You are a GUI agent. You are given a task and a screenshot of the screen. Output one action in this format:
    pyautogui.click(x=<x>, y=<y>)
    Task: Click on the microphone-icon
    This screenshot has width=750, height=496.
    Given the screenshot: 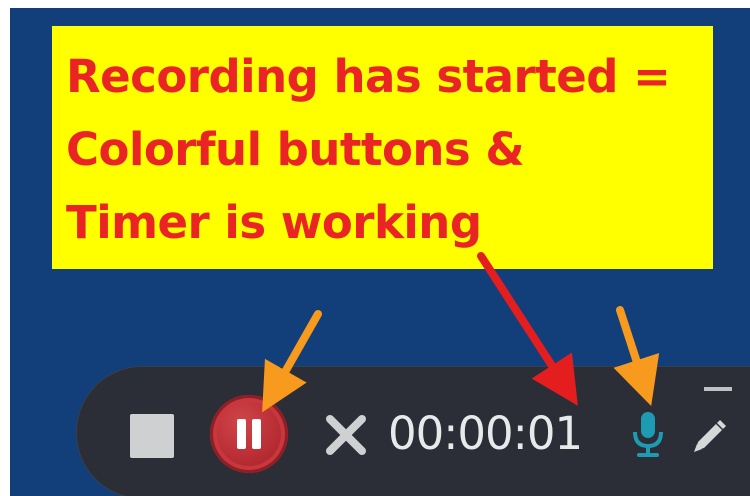 What is the action you would take?
    pyautogui.click(x=648, y=434)
    